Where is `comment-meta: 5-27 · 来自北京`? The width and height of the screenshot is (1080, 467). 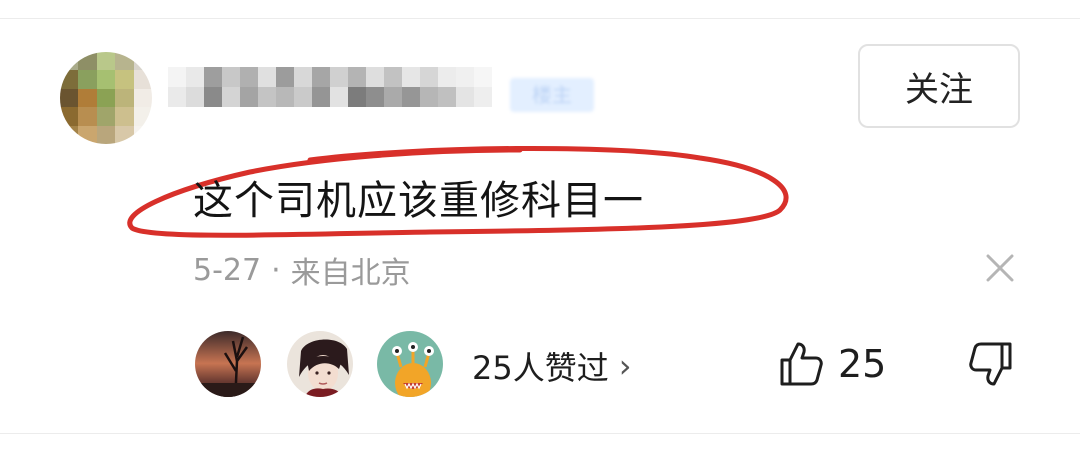
comment-meta: 5-27 · 来自北京 is located at coordinates (302, 270).